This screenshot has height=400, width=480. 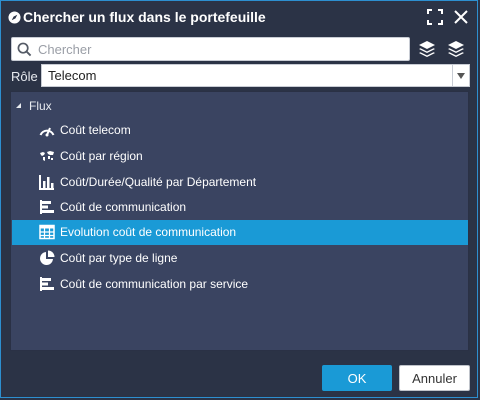 I want to click on title-bar: Chercher un flux dans le portefeuille, so click(x=239, y=17).